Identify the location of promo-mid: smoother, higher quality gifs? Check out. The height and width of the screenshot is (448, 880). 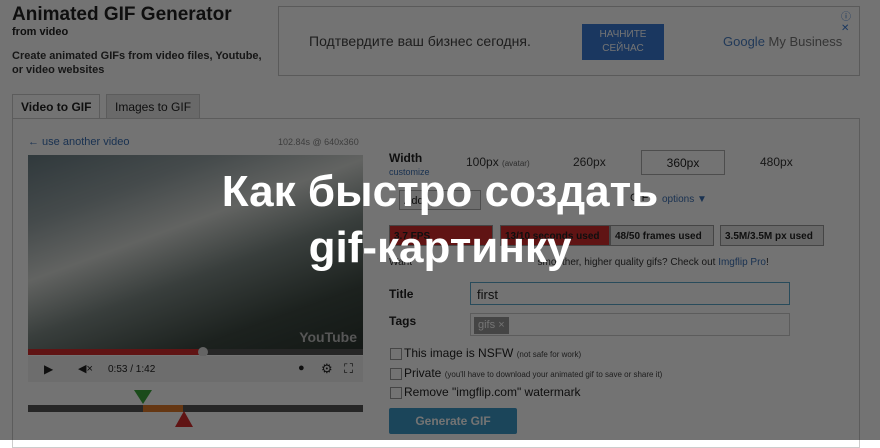
(626, 262).